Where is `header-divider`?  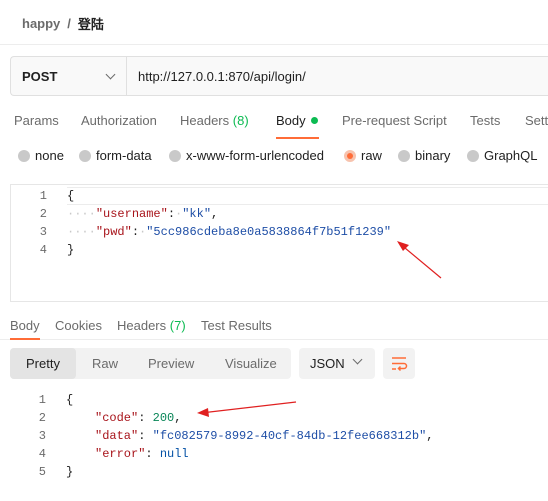
header-divider is located at coordinates (274, 44).